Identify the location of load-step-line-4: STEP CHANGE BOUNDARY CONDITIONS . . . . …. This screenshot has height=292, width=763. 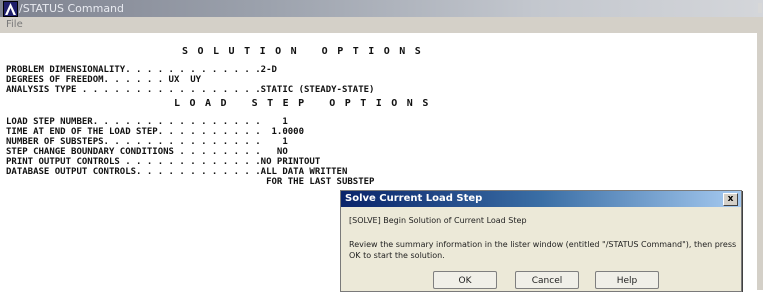
(147, 152).